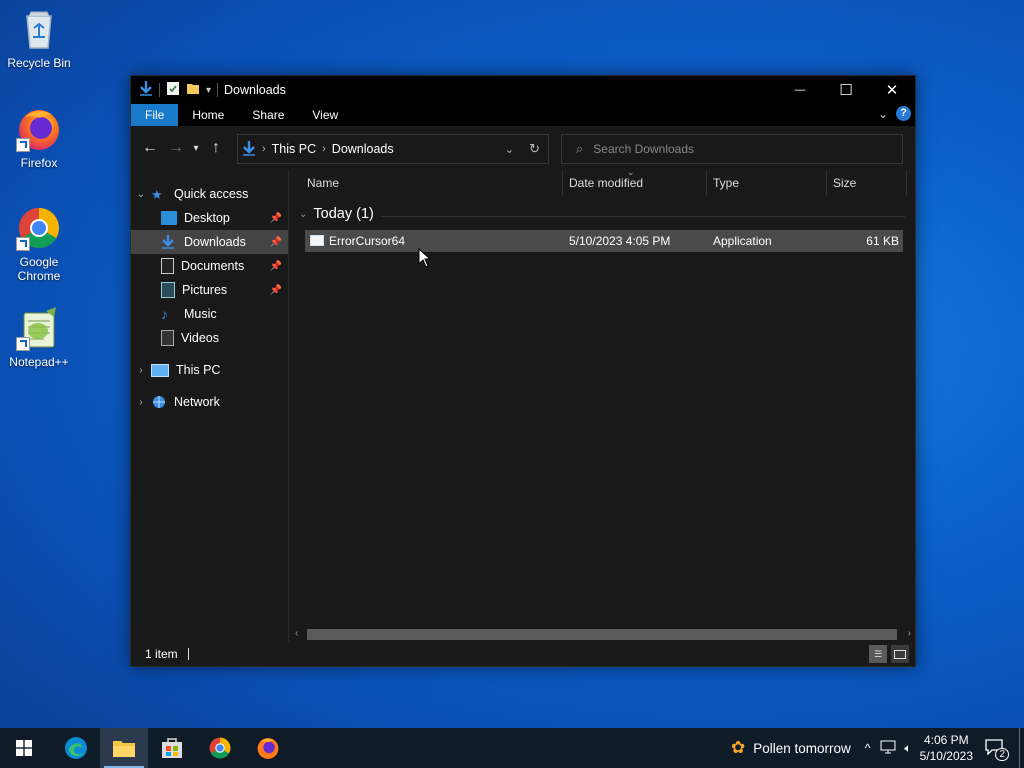 Image resolution: width=1024 pixels, height=768 pixels. I want to click on group-header: ⌄ Today (1), so click(336, 214).